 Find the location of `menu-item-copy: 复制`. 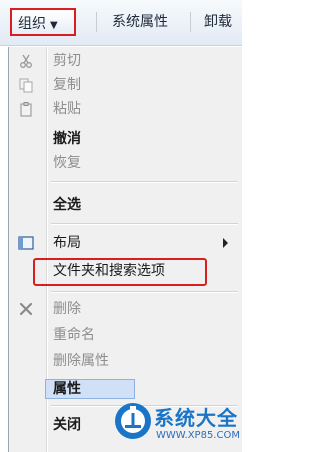

menu-item-copy: 复制 is located at coordinates (125, 85).